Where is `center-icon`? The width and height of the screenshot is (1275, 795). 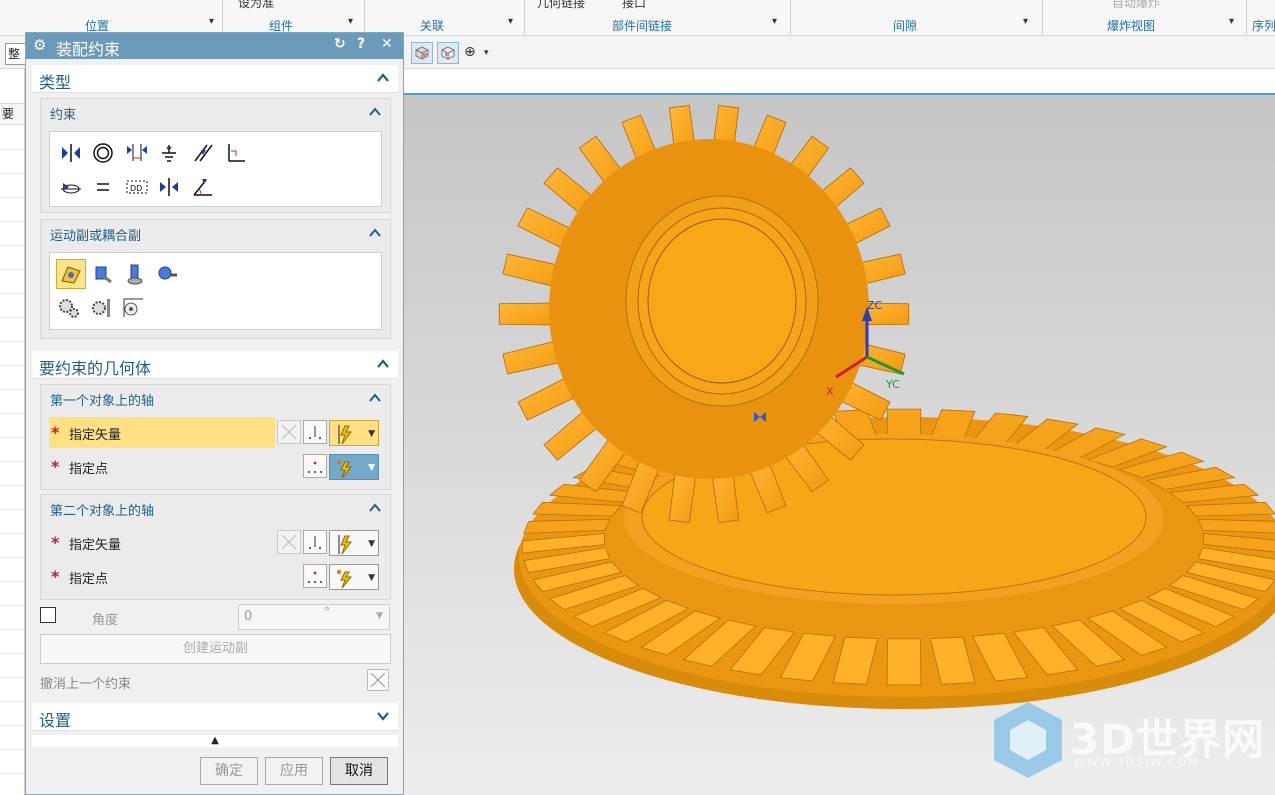
center-icon is located at coordinates (169, 187).